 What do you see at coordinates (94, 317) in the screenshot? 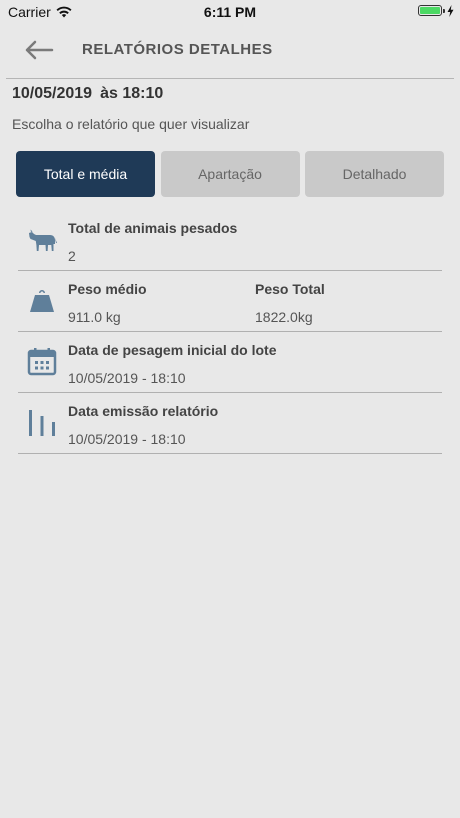
I see `peso-medio-value: 911.0 kg` at bounding box center [94, 317].